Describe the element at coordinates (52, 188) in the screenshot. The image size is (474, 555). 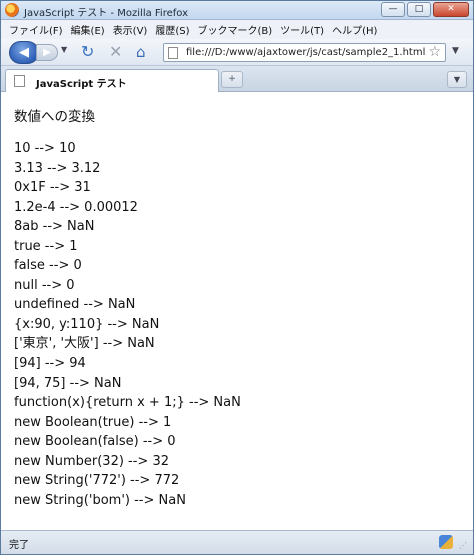
I see `result-line: 0x1F --> 31` at that location.